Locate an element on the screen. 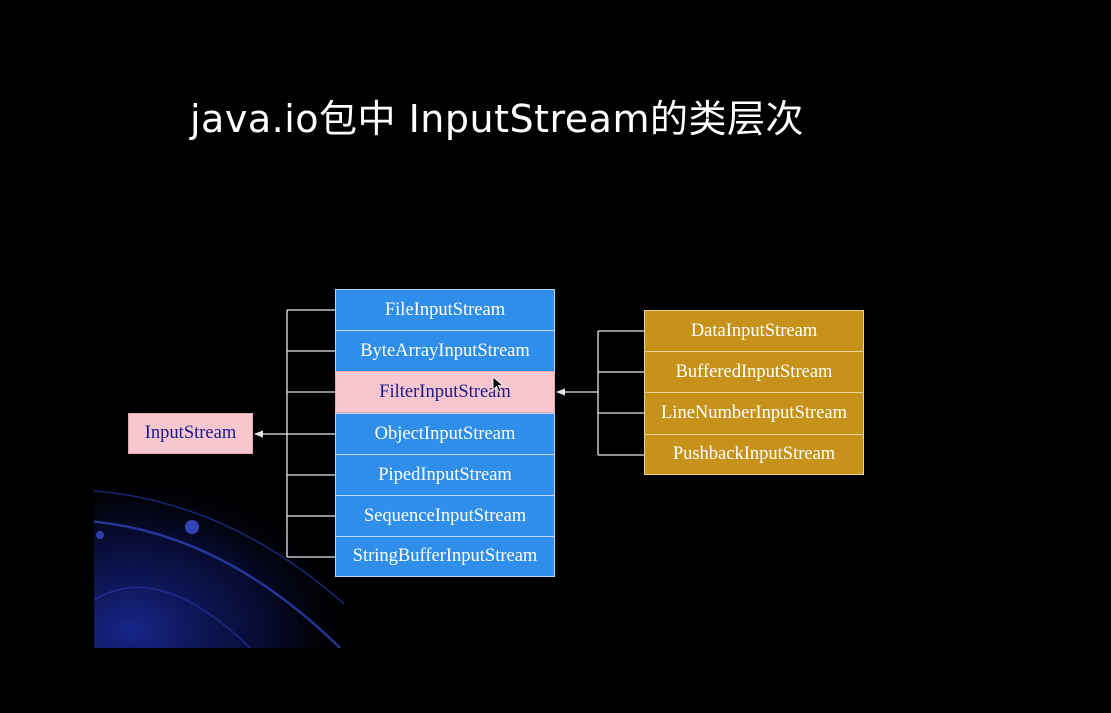  mouse-cursor-icon is located at coordinates (498, 384).